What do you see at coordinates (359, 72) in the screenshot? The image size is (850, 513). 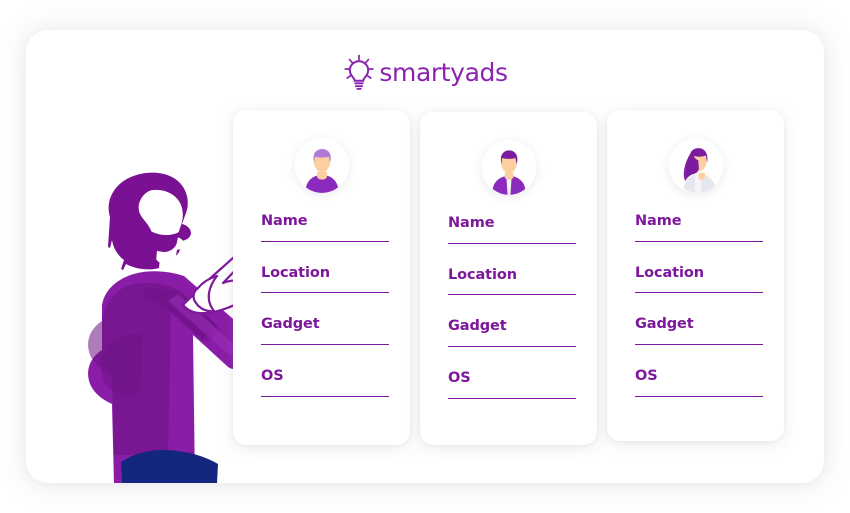 I see `lightbulb-icon` at bounding box center [359, 72].